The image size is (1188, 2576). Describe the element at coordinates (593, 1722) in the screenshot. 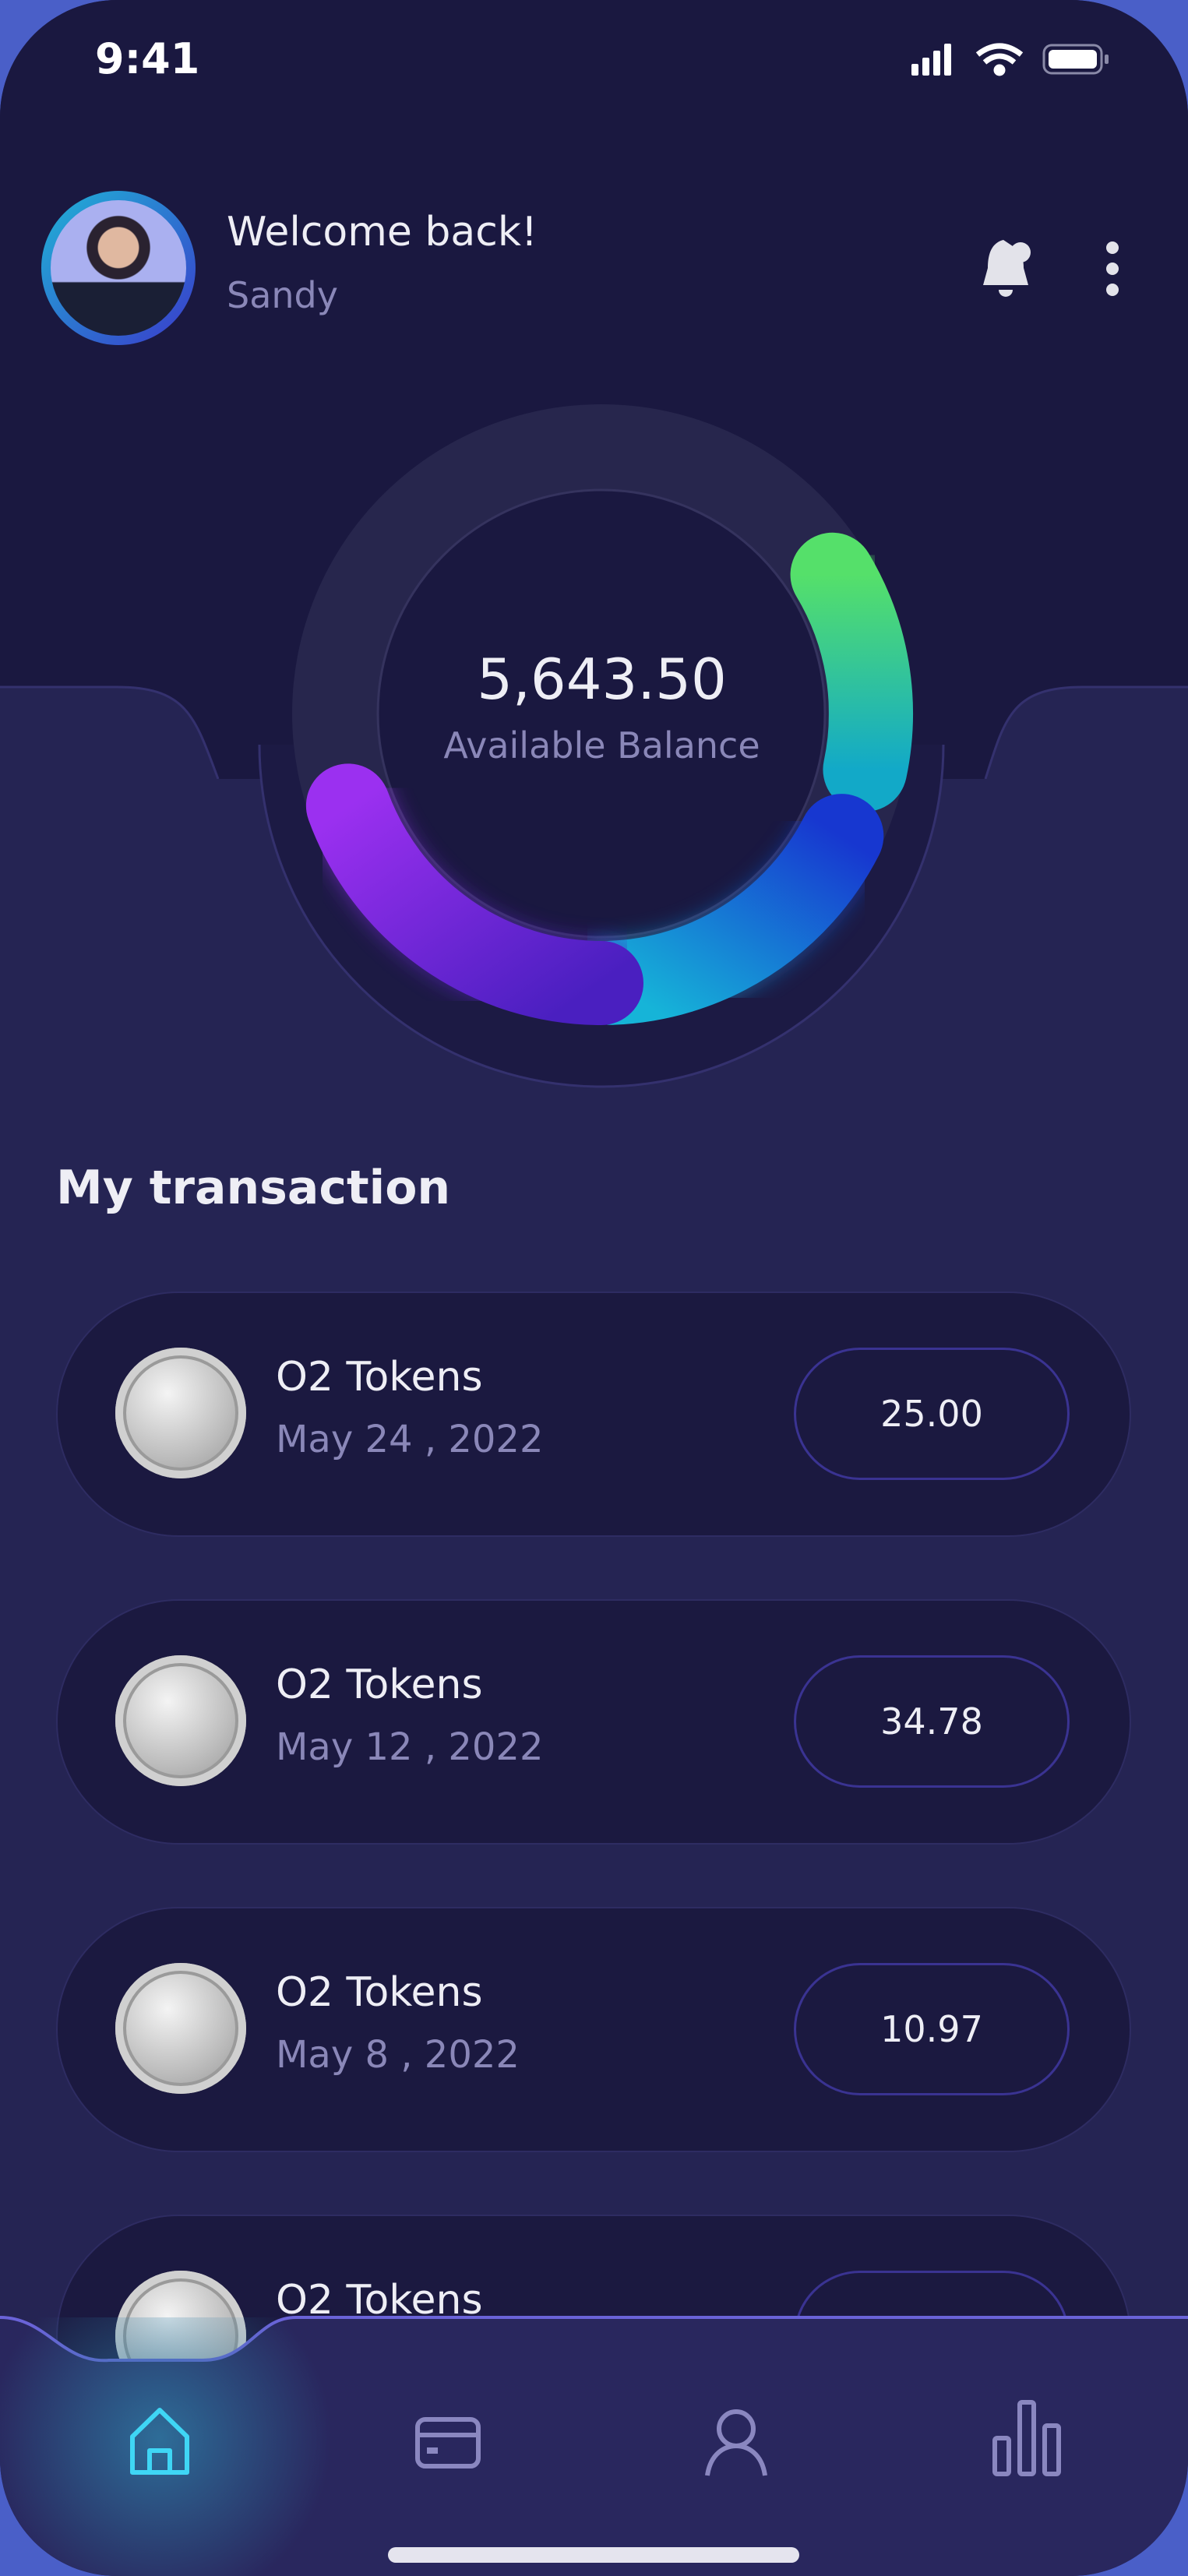

I see `transaction-card: O2 Tokens May 12 , 2022 34.78` at that location.